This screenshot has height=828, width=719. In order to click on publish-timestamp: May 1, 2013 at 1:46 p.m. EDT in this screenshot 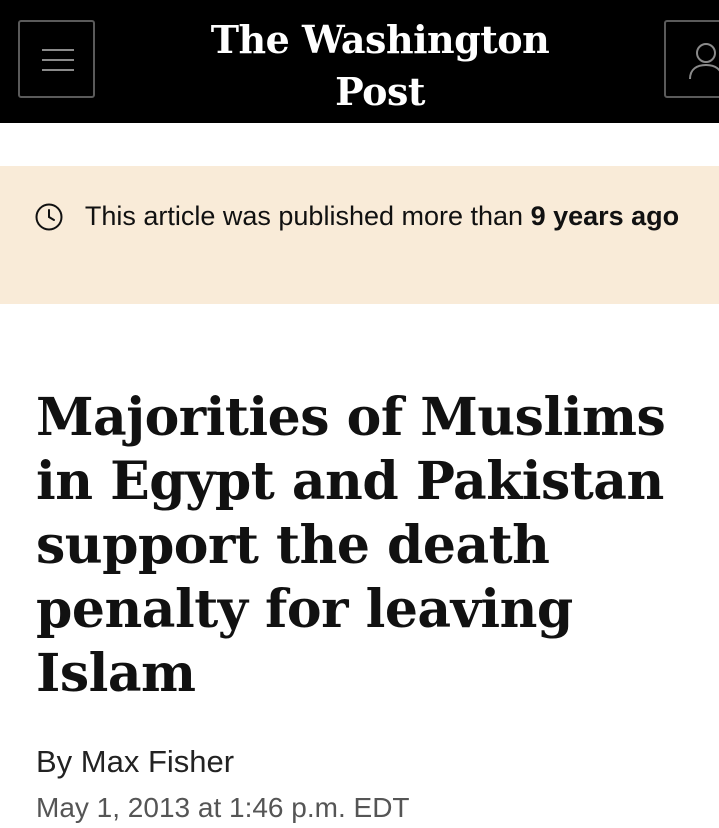, I will do `click(223, 807)`.